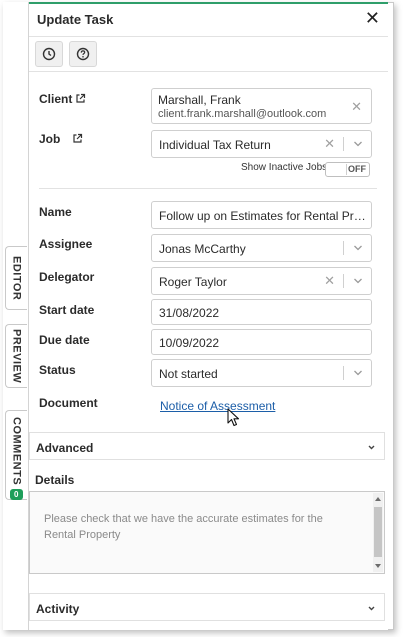 The image size is (403, 637). Describe the element at coordinates (16, 451) in the screenshot. I see `tab-comments-label: COMMENTS` at that location.